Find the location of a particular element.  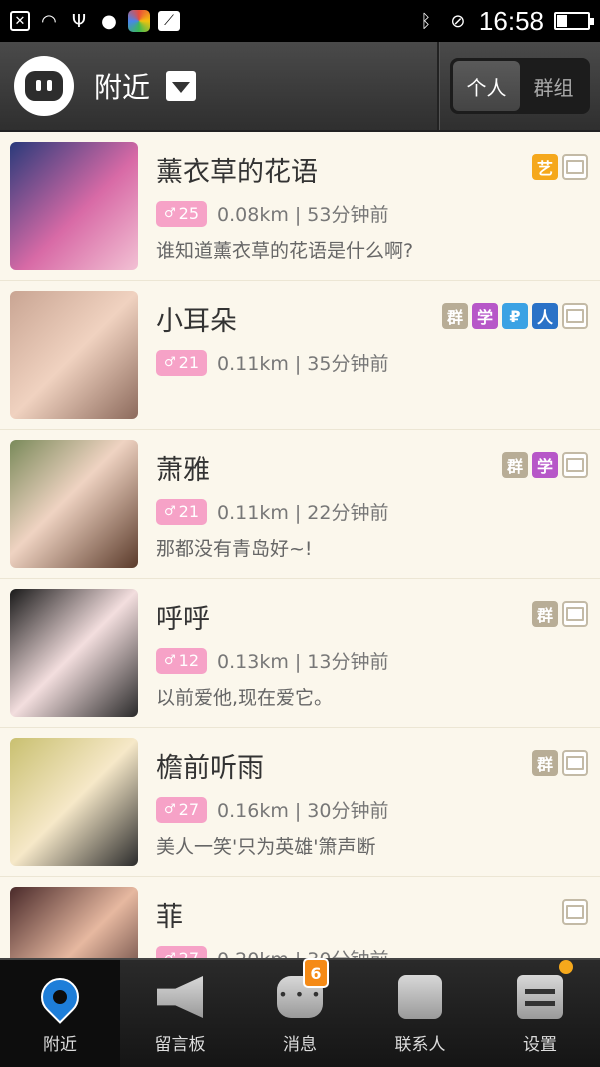

megaphone-icon is located at coordinates (180, 997).